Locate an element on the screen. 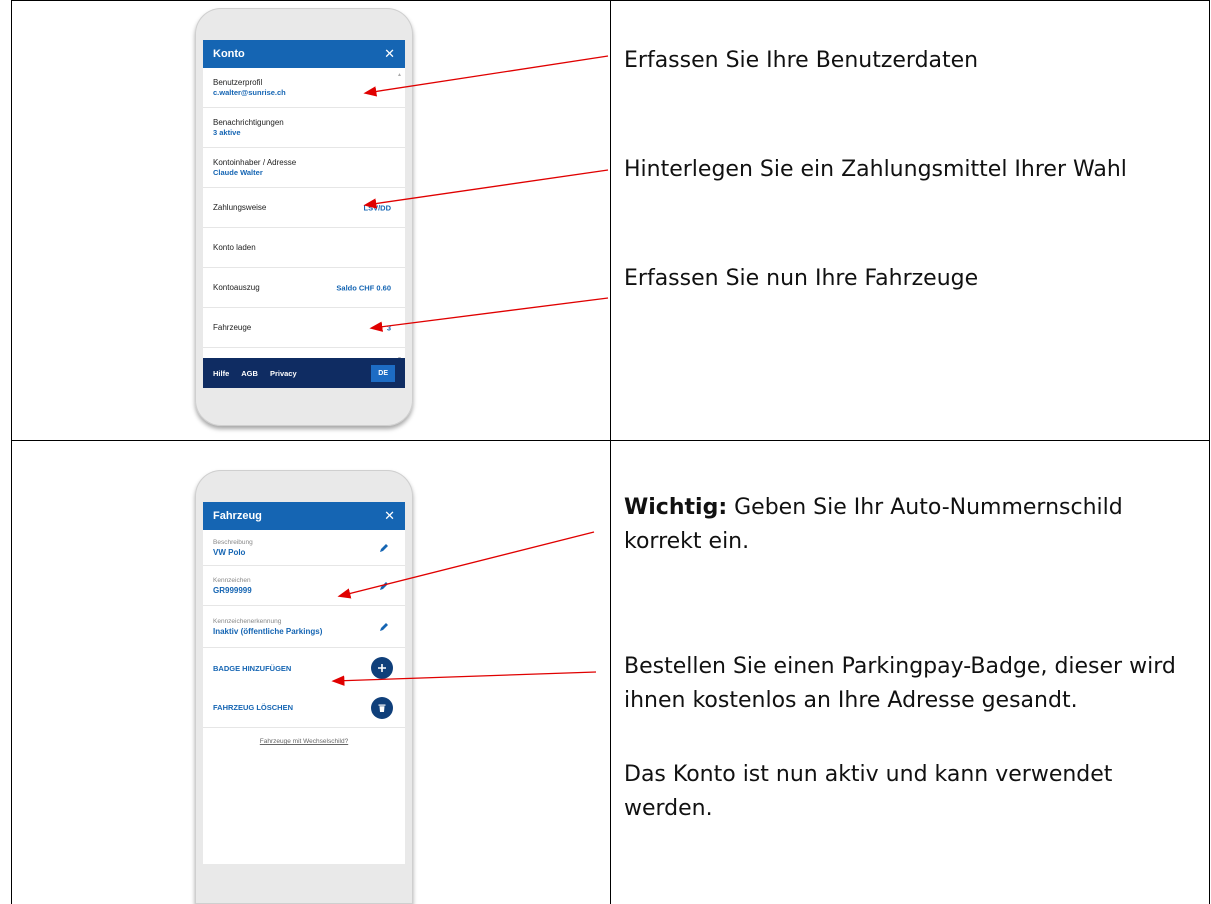  arrow-fahrzeuge is located at coordinates (489, 314).